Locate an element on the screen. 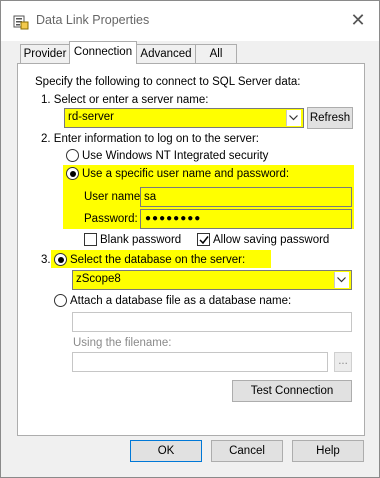 Image resolution: width=380 pixels, height=478 pixels. username-field: sa is located at coordinates (246, 197).